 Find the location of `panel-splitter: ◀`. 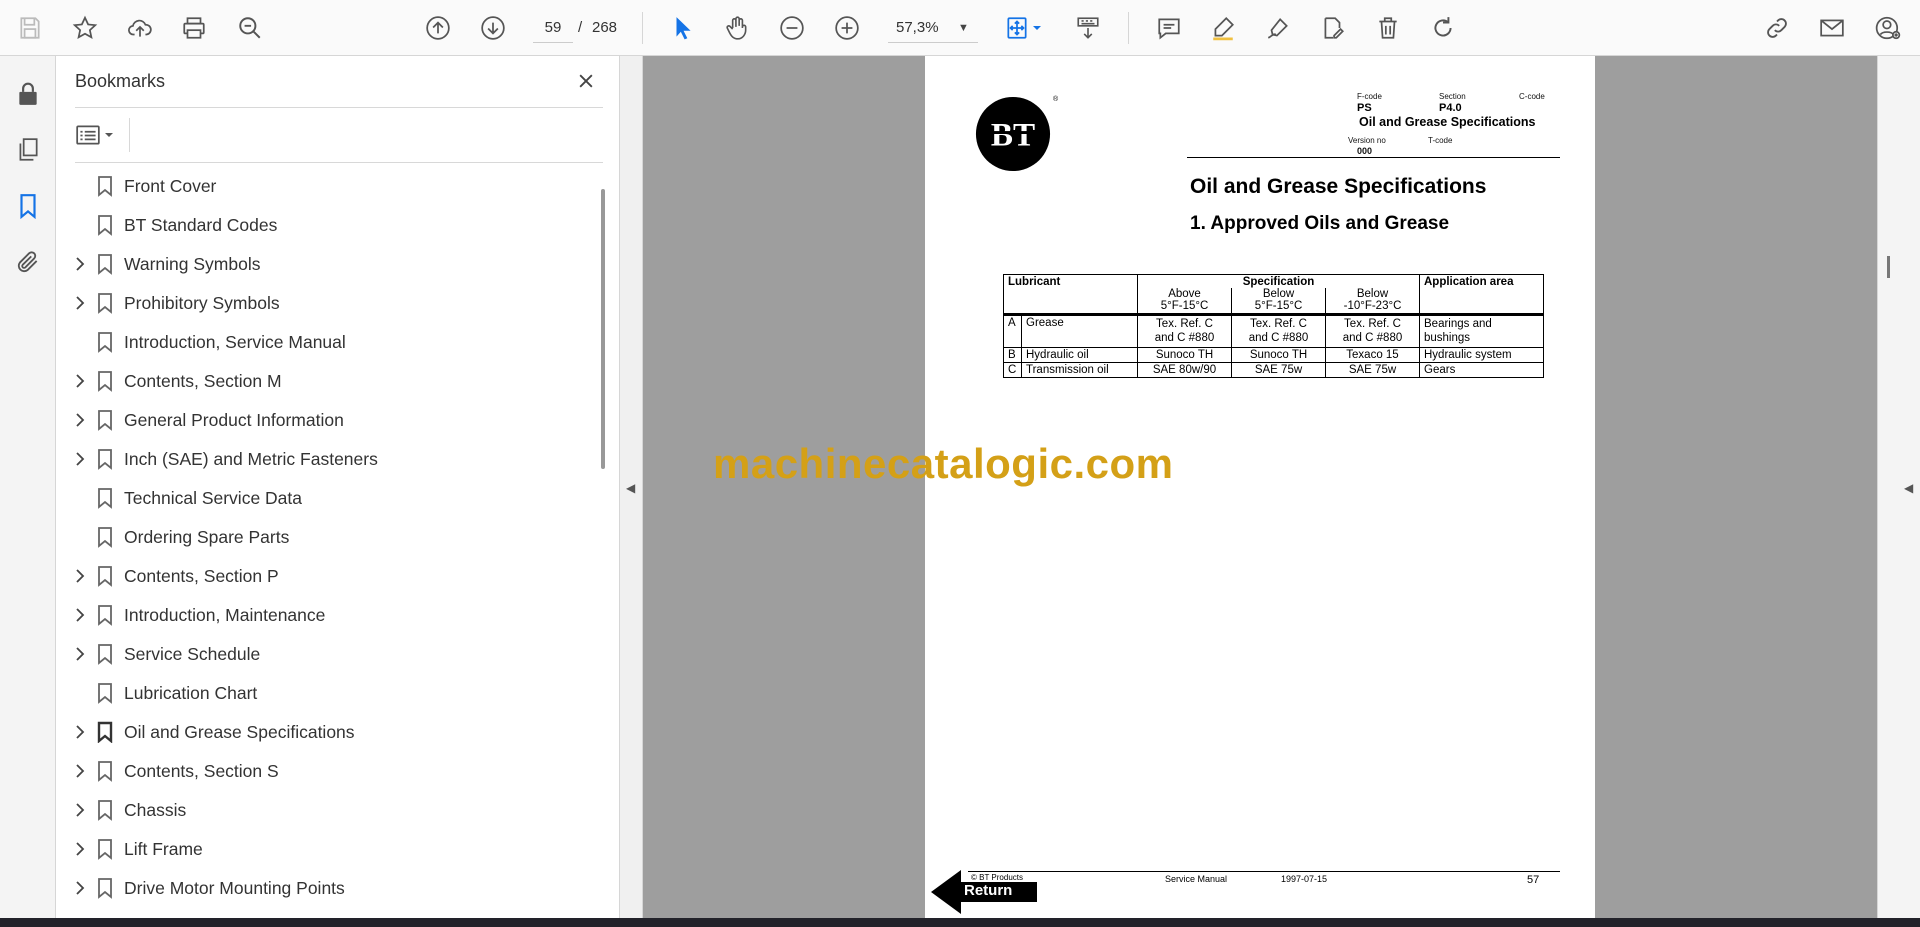

panel-splitter: ◀ is located at coordinates (631, 487).